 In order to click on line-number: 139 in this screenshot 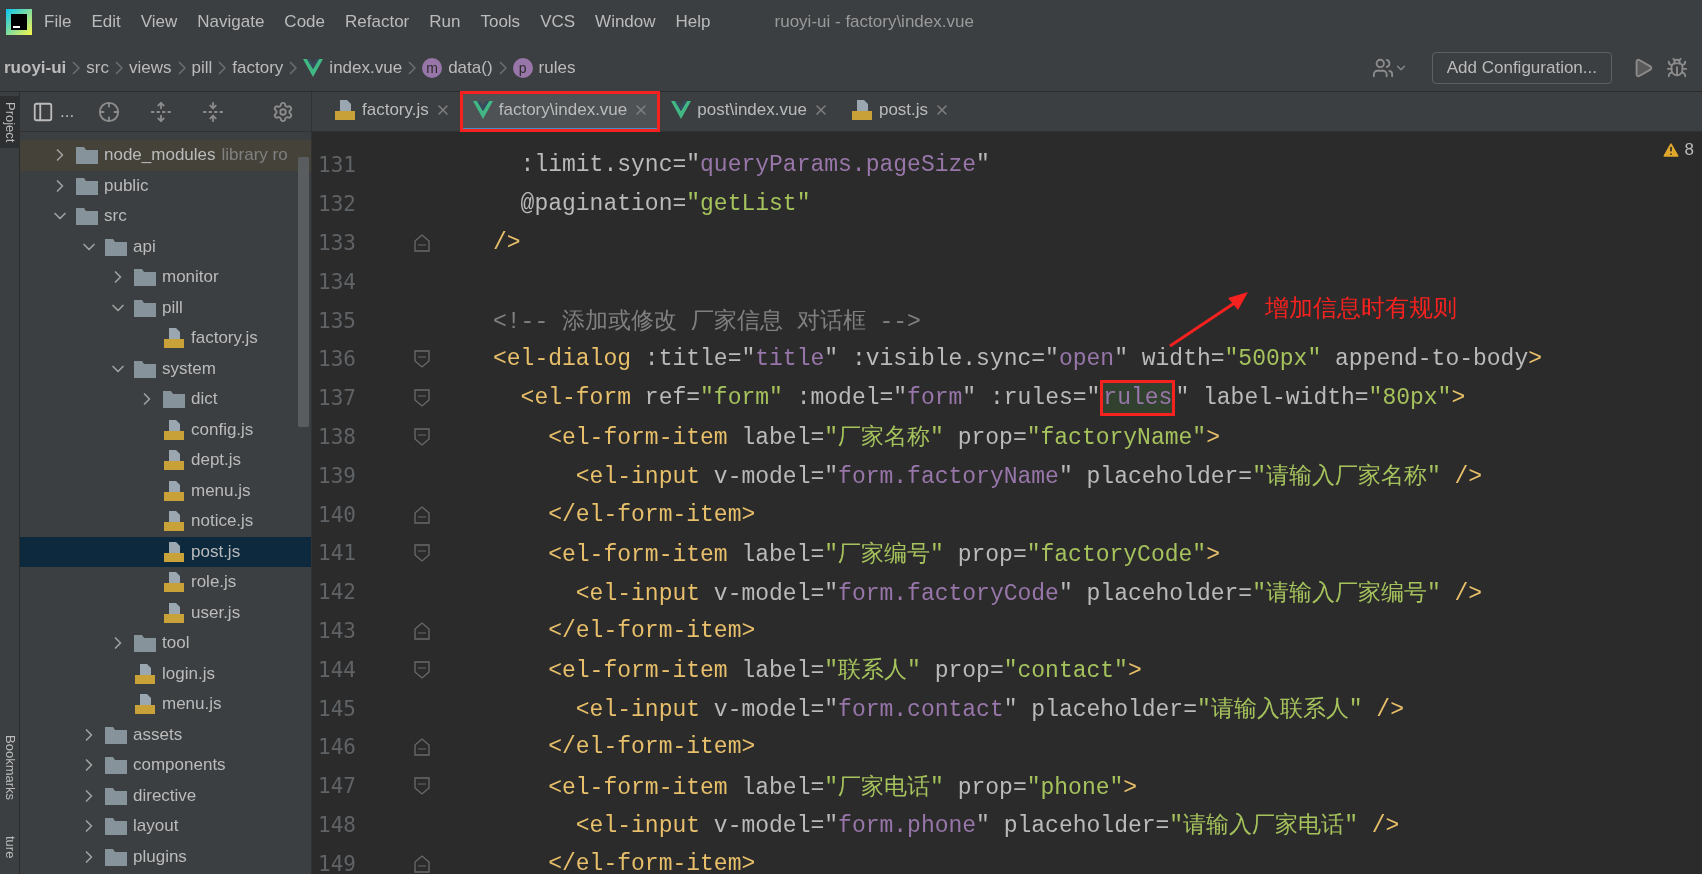, I will do `click(337, 475)`.